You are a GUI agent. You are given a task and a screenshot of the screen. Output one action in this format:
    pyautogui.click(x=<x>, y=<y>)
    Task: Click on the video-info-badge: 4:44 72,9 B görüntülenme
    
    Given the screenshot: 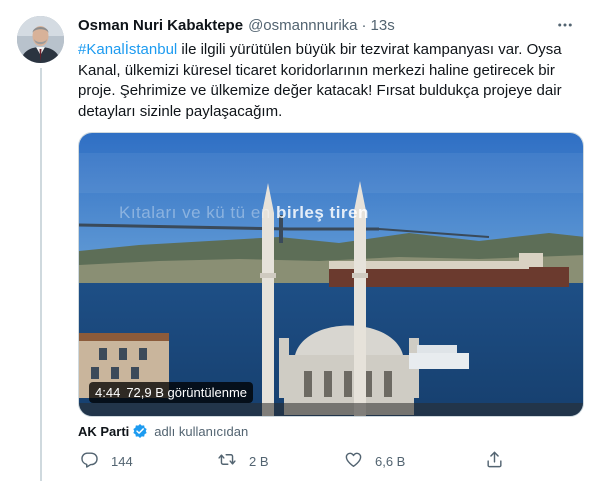 What is the action you would take?
    pyautogui.click(x=171, y=392)
    